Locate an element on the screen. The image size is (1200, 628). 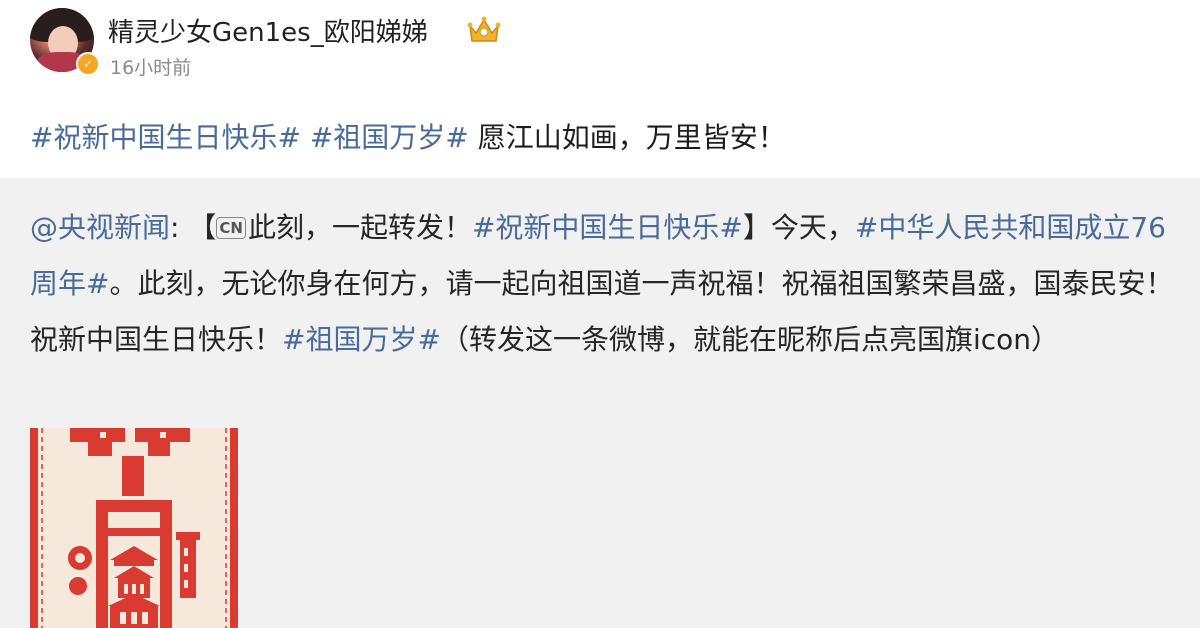
post-body: #祝新中国生日快乐# #祖国万岁# 愿江山如画，万里皆安！ is located at coordinates (408, 138).